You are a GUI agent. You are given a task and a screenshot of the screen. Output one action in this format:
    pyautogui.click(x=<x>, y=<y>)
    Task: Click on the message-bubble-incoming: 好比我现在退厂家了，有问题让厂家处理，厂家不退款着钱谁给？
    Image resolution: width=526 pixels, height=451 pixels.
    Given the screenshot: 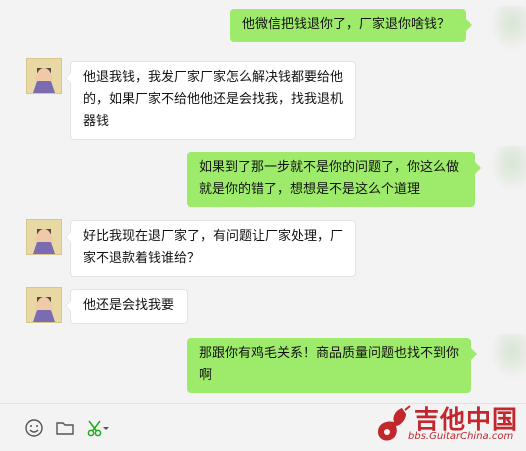 What is the action you would take?
    pyautogui.click(x=210, y=248)
    